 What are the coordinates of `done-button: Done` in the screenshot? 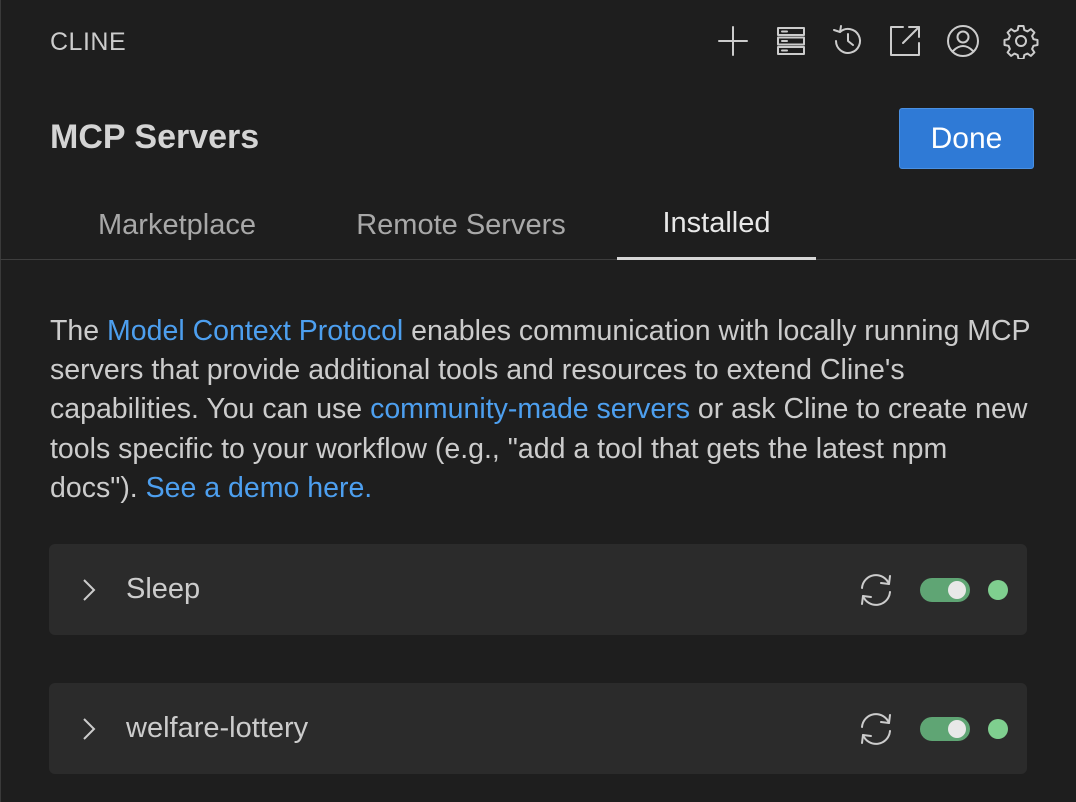 It's located at (966, 138).